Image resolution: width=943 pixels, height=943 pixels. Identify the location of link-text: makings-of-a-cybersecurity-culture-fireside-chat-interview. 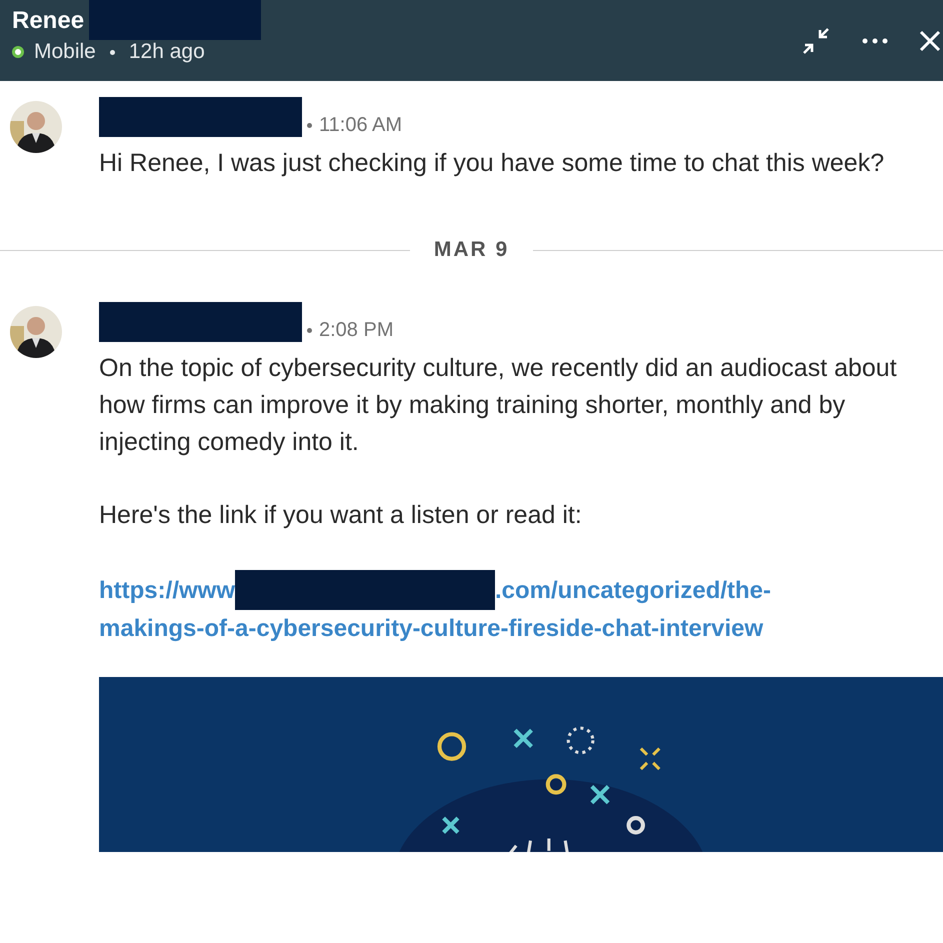
(431, 628).